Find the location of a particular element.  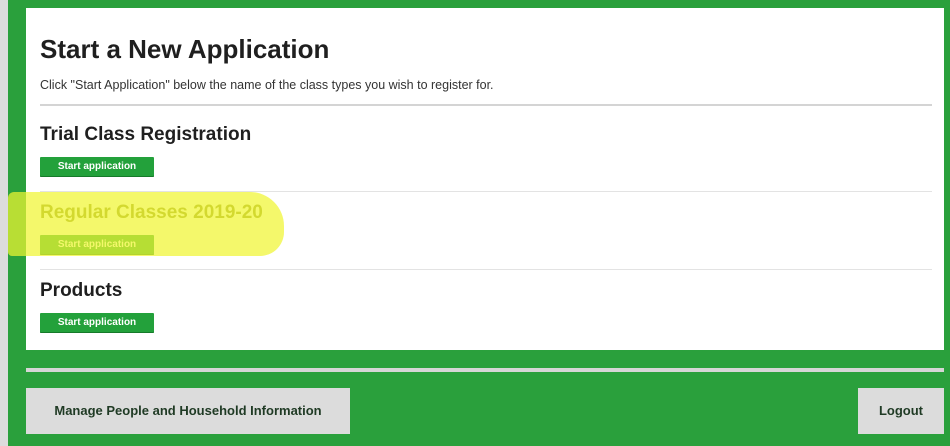

start-application-button-products: Start application is located at coordinates (97, 323).